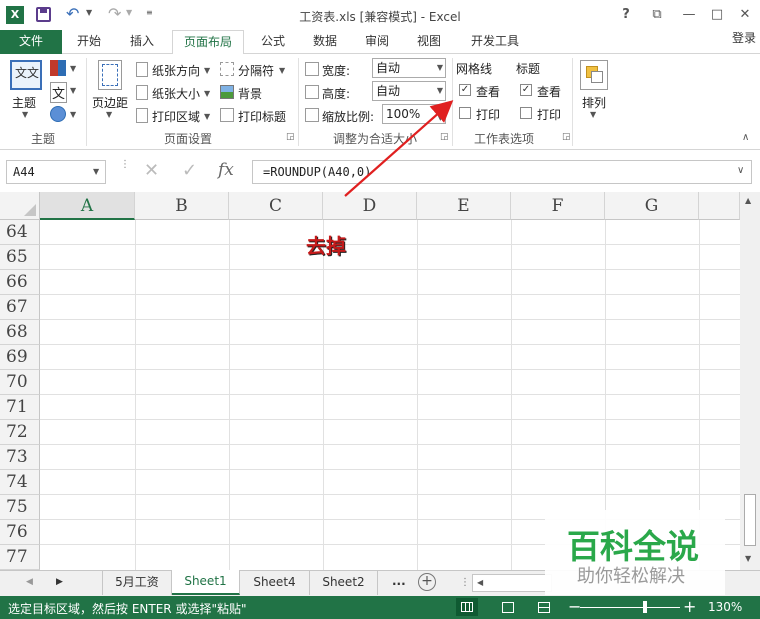  I want to click on add-sheet-button: +, so click(427, 582).